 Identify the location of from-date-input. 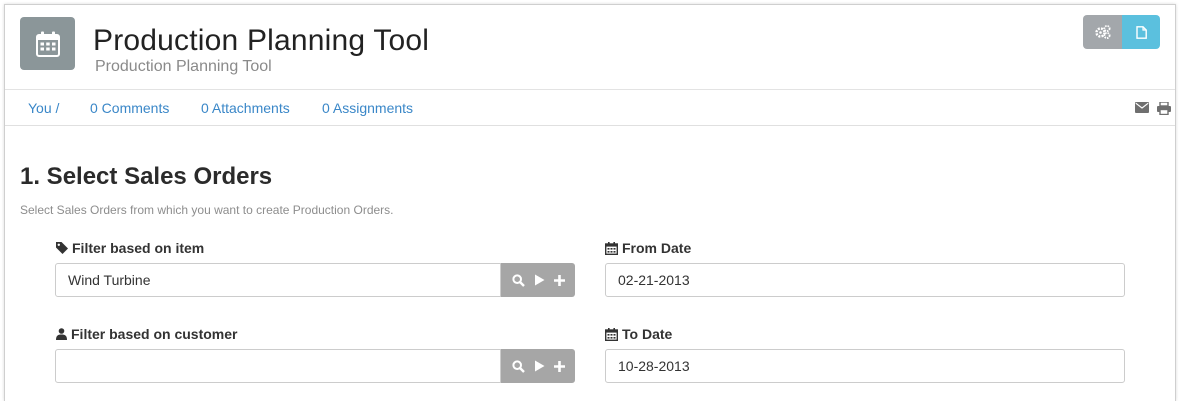
(865, 280).